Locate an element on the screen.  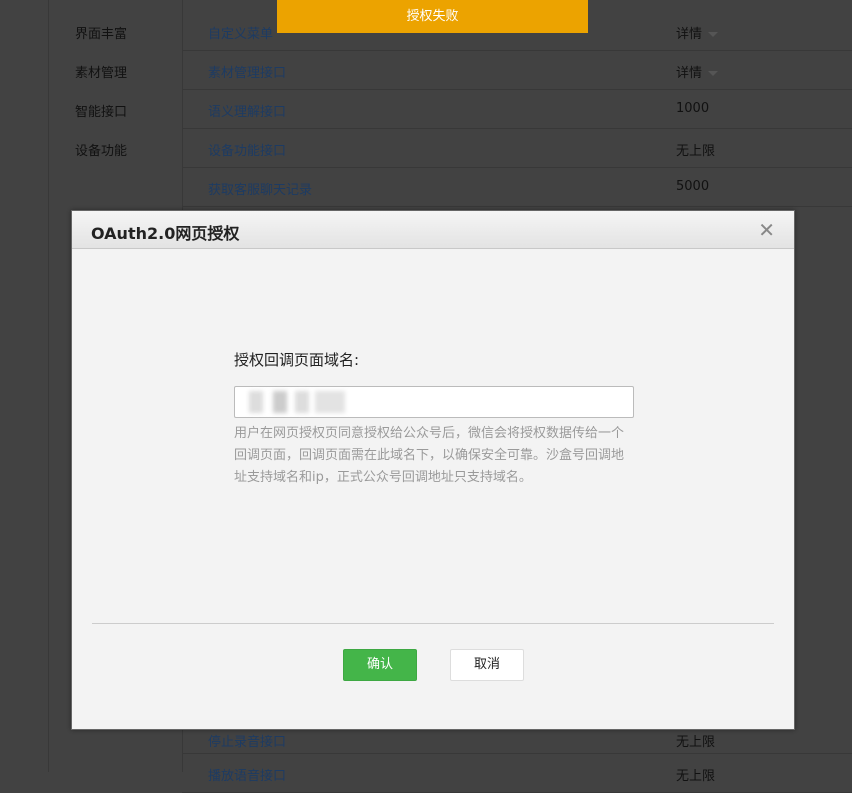
table-row: 设备功能 设备功能接口 无上限 is located at coordinates (463, 148).